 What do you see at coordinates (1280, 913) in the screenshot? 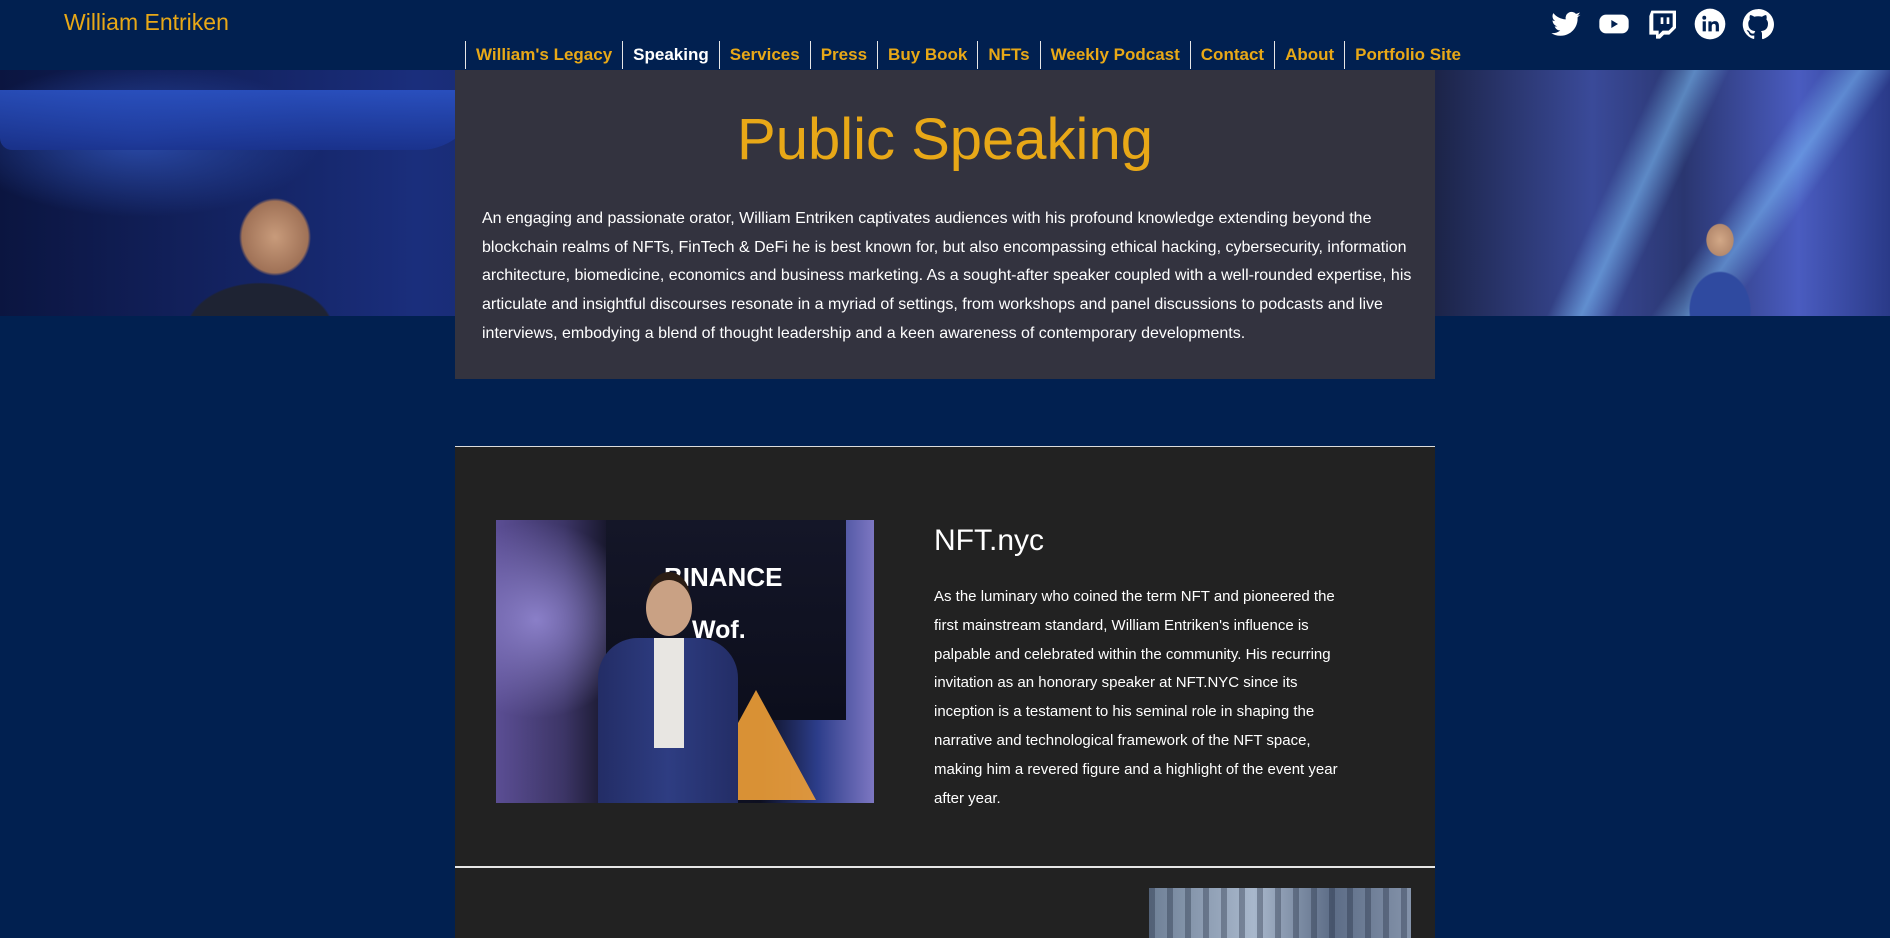
I see `next-event-photo` at bounding box center [1280, 913].